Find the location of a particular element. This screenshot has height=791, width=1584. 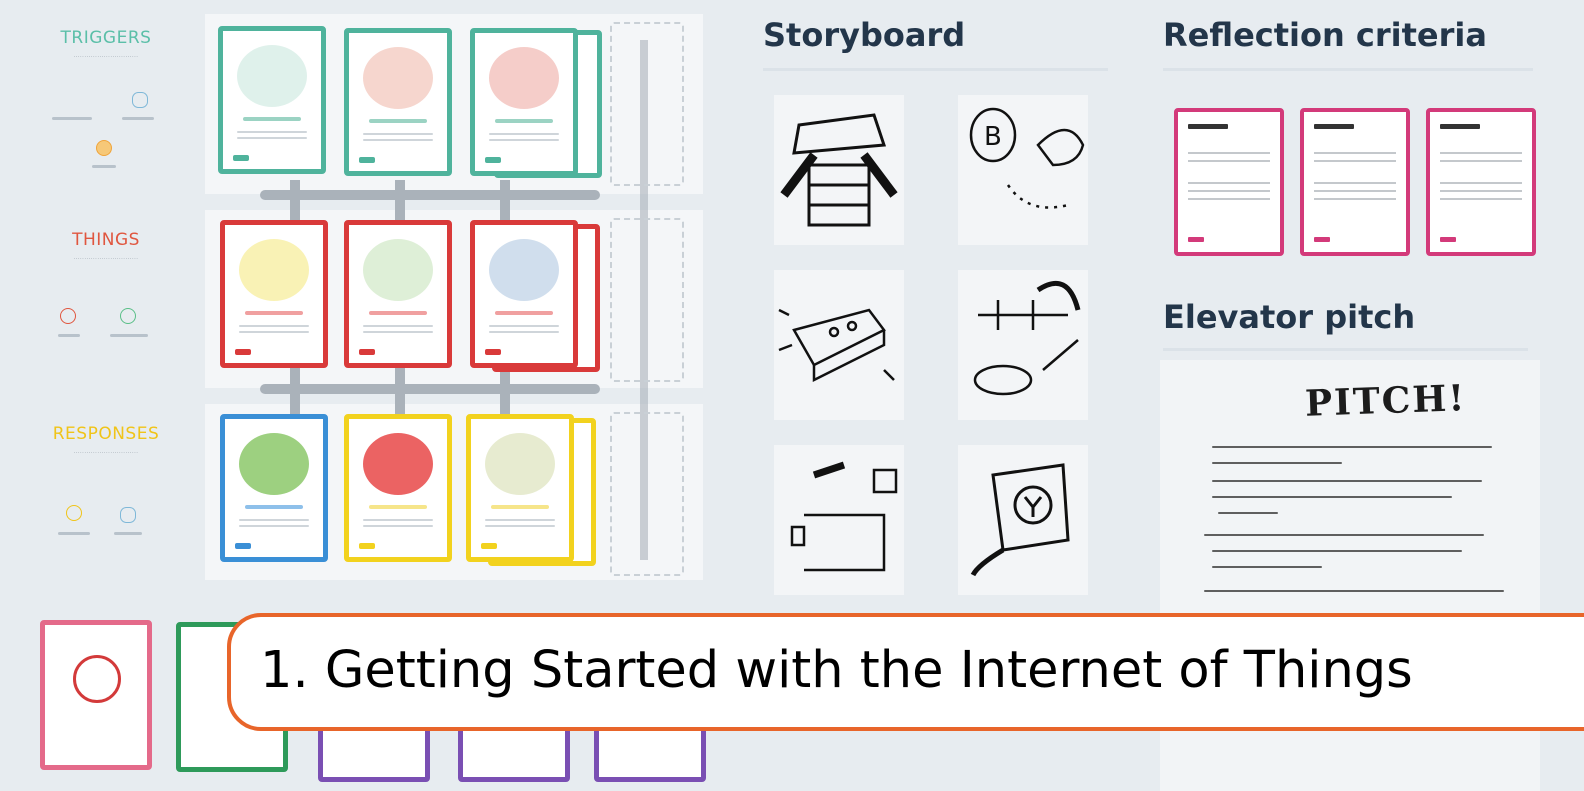

music-note-illustration is located at coordinates (520, 464).